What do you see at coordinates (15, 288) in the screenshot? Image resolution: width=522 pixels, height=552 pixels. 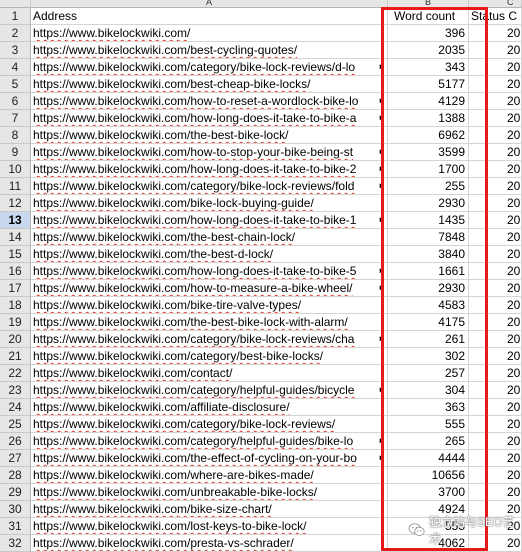 I see `row-number: 17` at bounding box center [15, 288].